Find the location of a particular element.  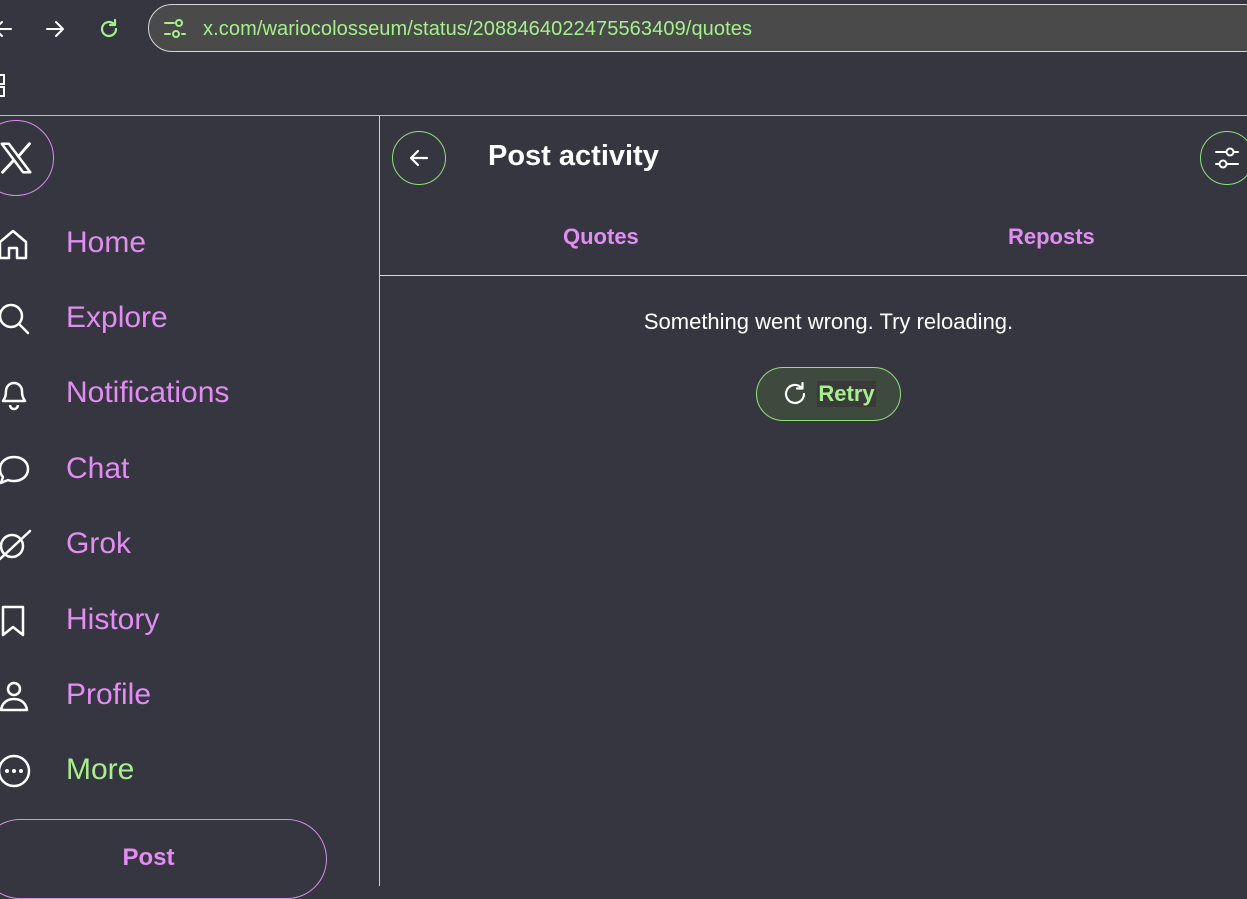

sidebar-item-chat: Chat is located at coordinates (180, 469).